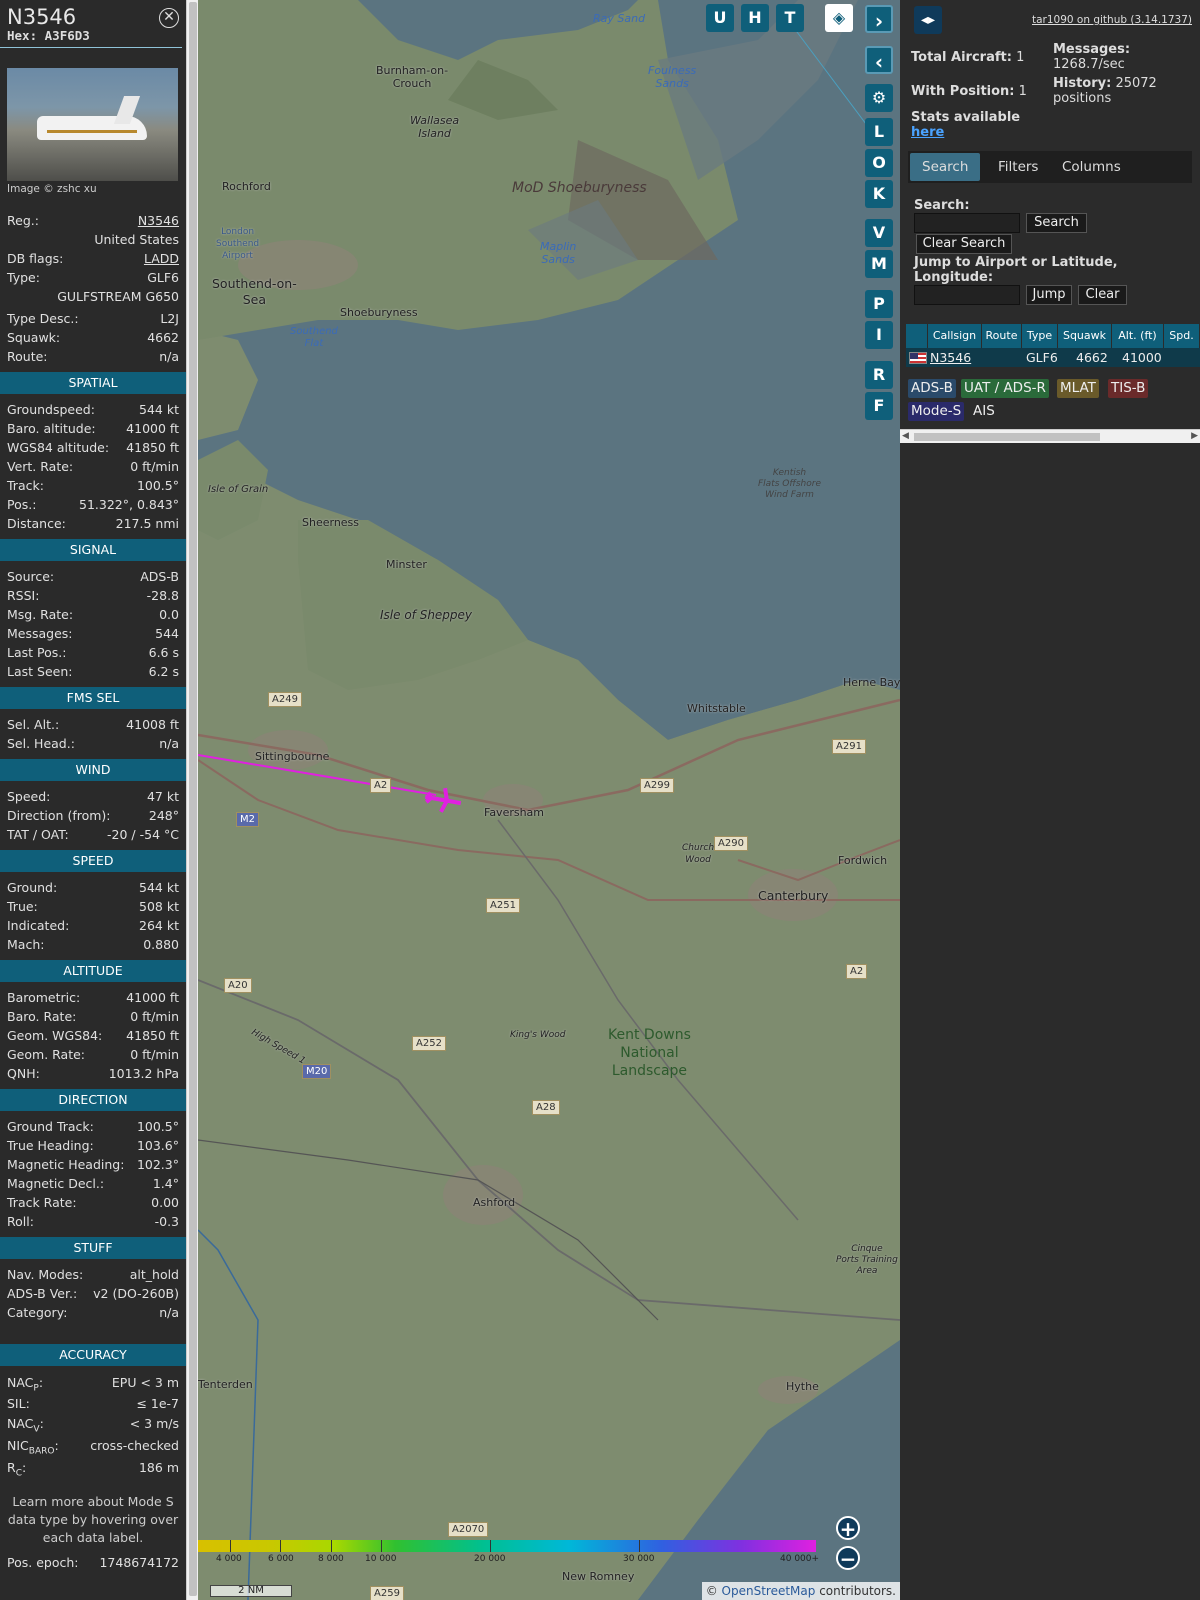 The width and height of the screenshot is (1200, 1600). Describe the element at coordinates (1112, 20) in the screenshot. I see `github-link: tar1090 on github (3.14.1737)` at that location.